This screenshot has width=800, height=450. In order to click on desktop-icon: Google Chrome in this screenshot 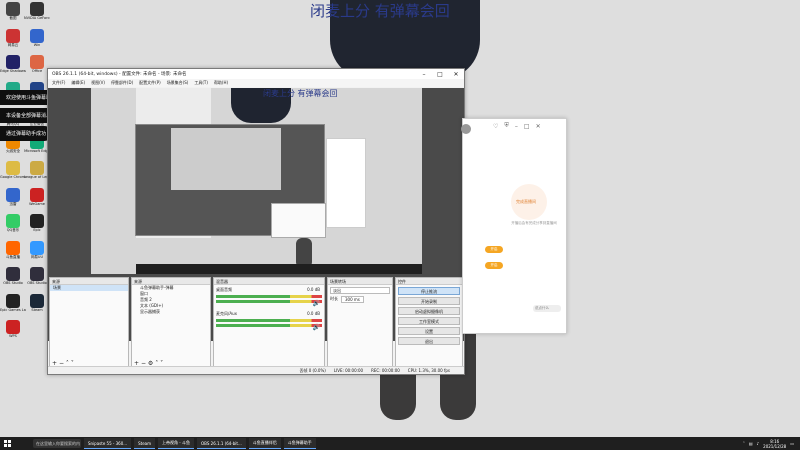, I will do `click(13, 170)`.